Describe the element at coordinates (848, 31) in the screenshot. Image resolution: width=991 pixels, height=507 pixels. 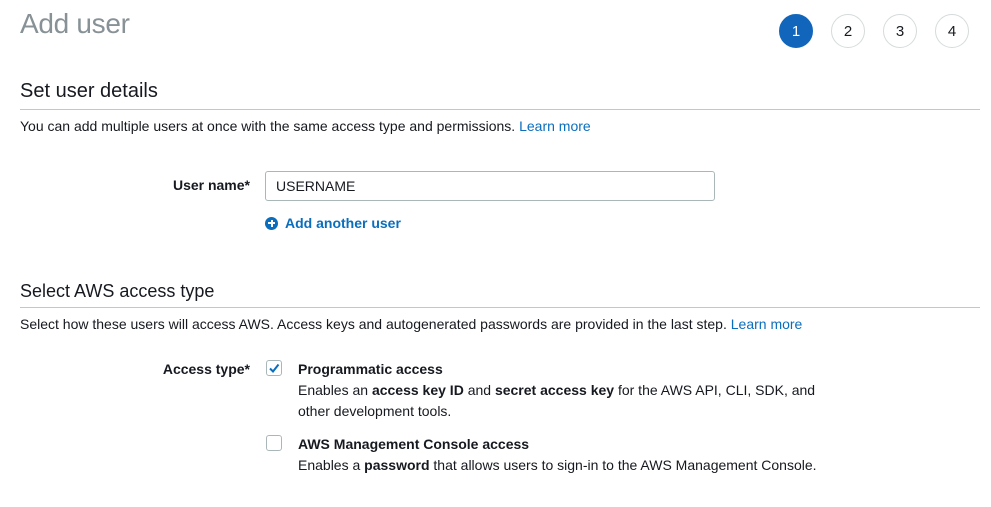
I see `step-2: 2` at that location.